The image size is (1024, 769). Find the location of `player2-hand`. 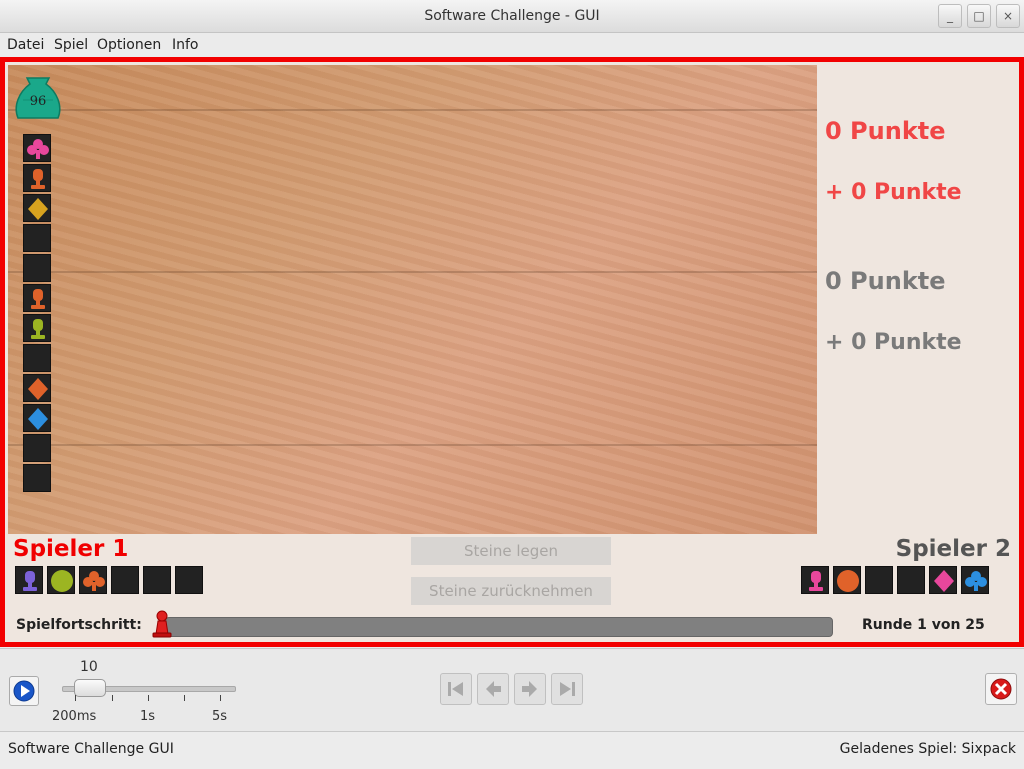

player2-hand is located at coordinates (897, 581).